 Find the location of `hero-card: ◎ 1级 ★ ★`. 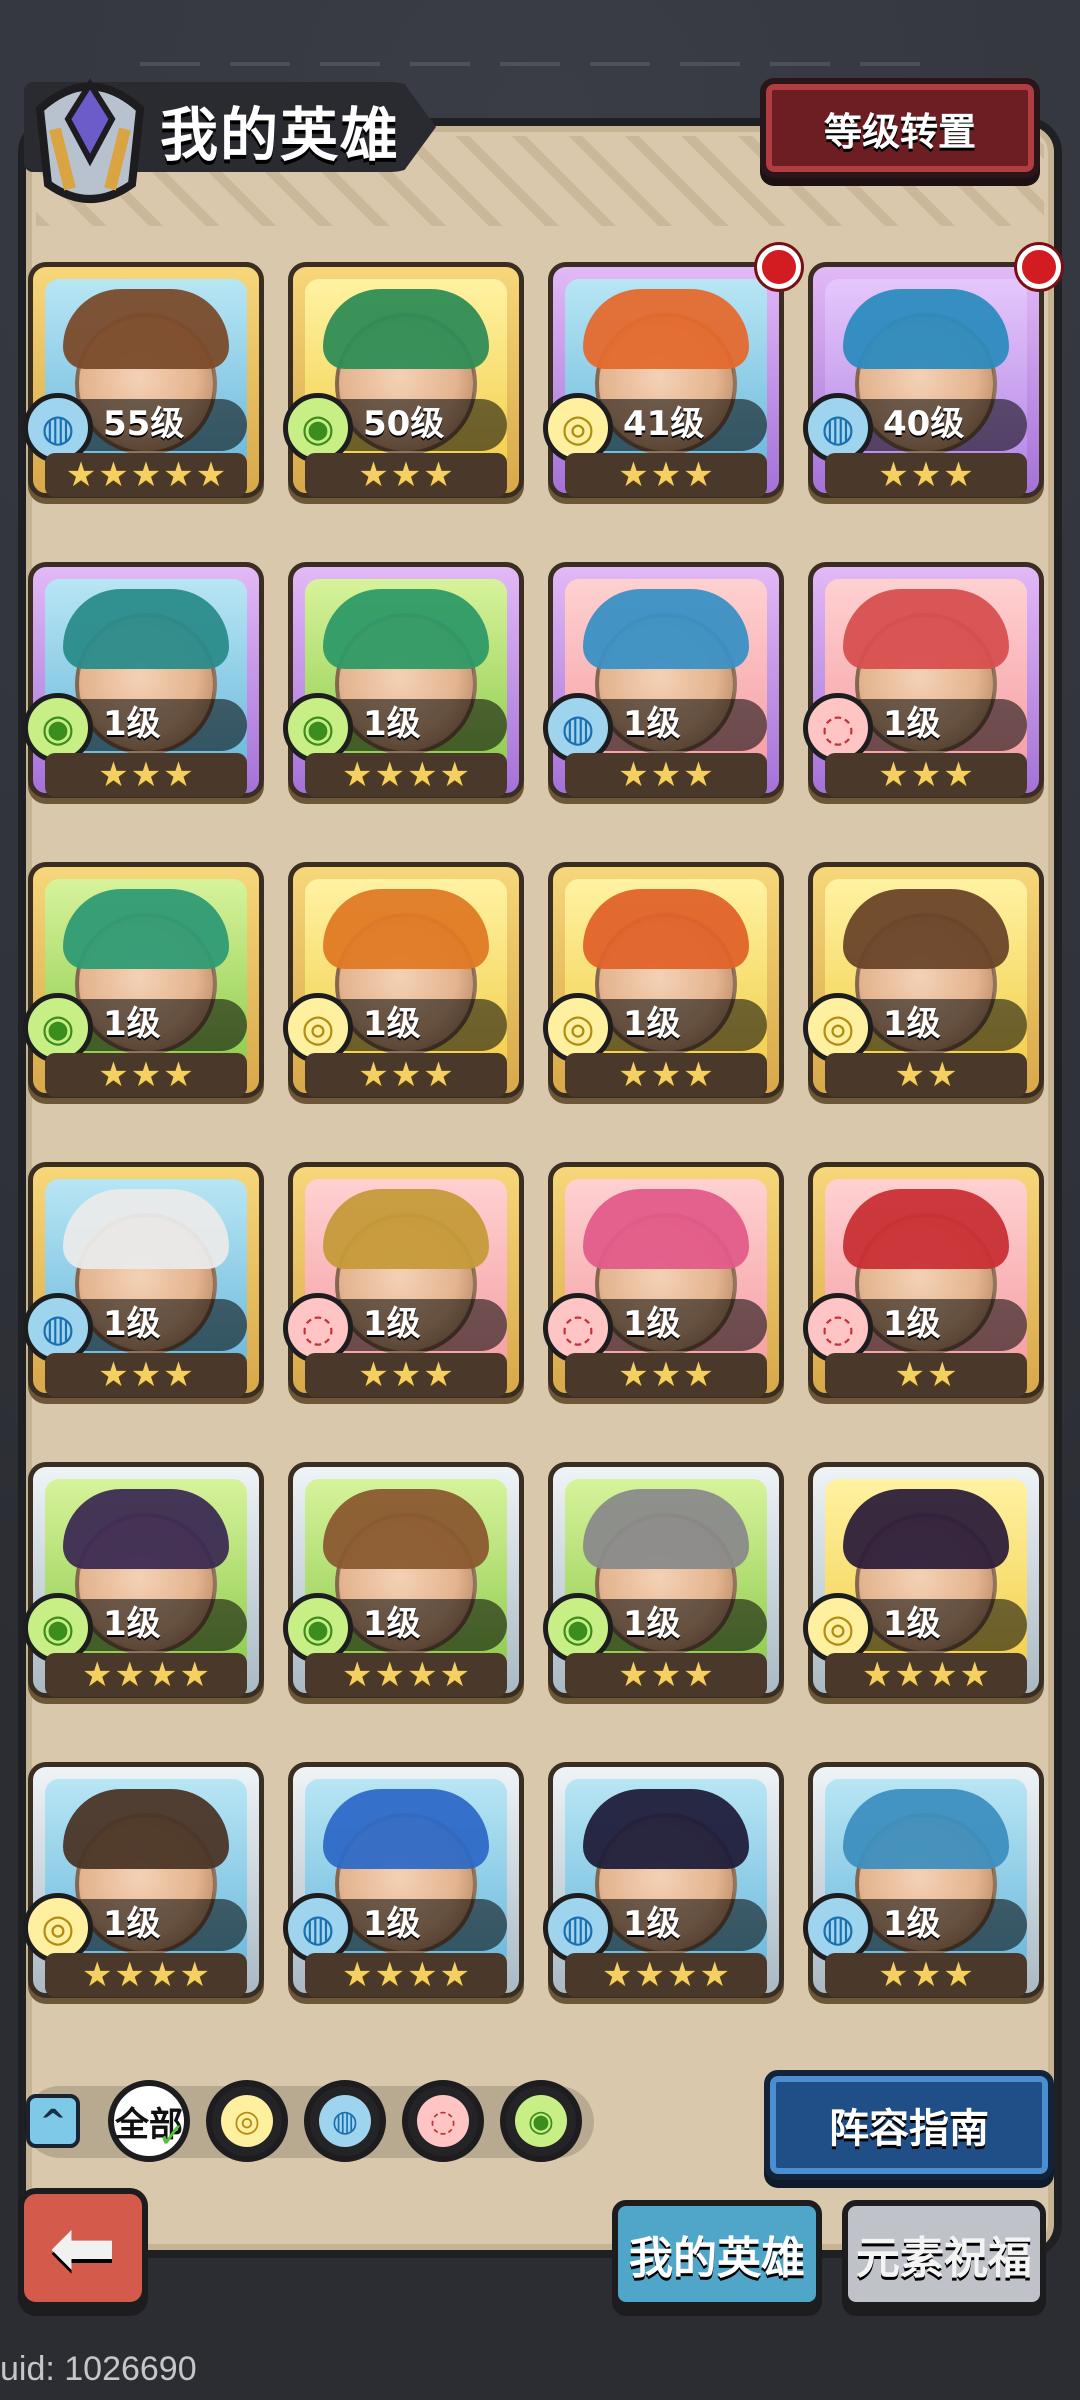

hero-card: ◎ 1级 ★ ★ is located at coordinates (923, 980).